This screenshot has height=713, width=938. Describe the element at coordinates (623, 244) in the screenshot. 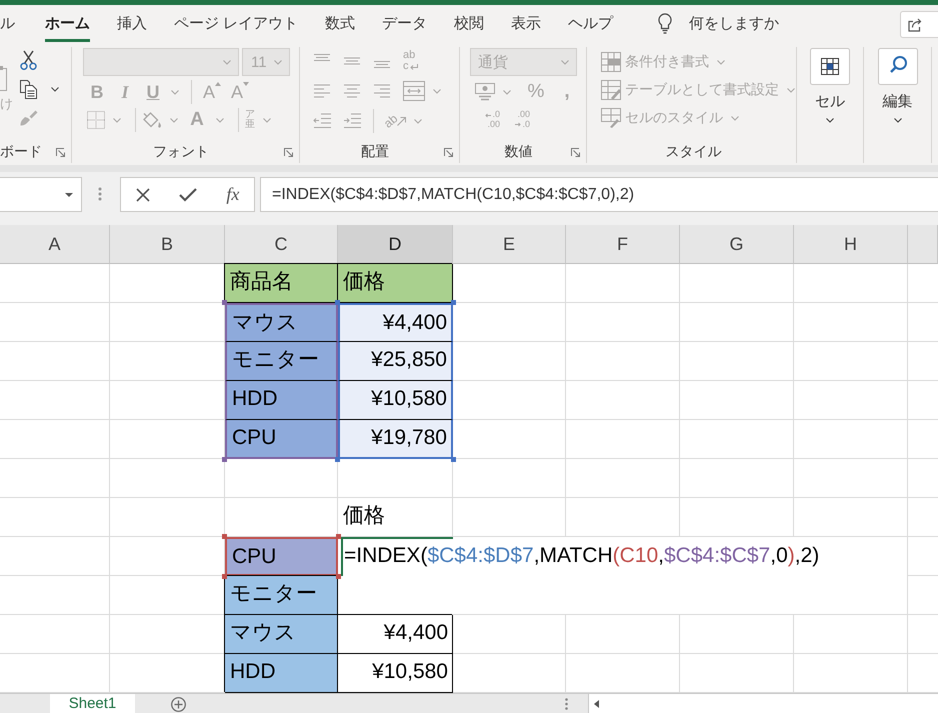

I see `column-header: F` at that location.